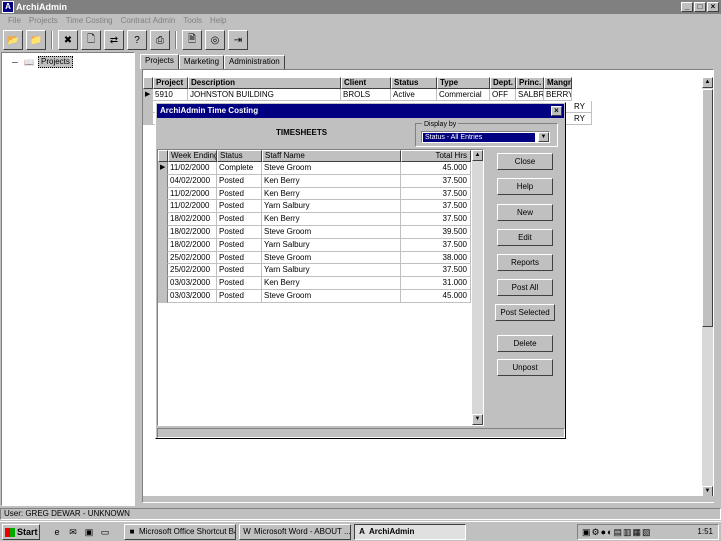  Describe the element at coordinates (264, 83) in the screenshot. I see `column-header: Description` at that location.